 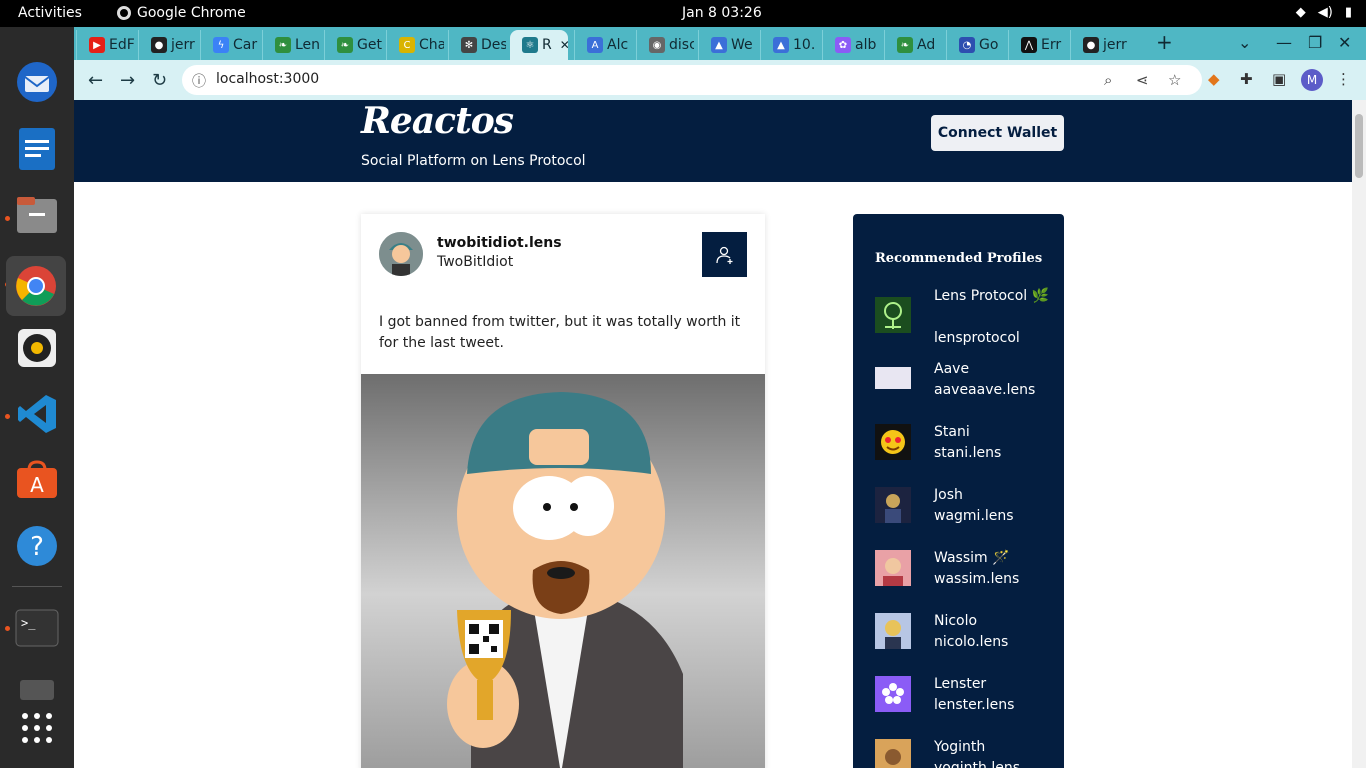 I want to click on chevron-down-icon: ⌄, so click(x=1244, y=42).